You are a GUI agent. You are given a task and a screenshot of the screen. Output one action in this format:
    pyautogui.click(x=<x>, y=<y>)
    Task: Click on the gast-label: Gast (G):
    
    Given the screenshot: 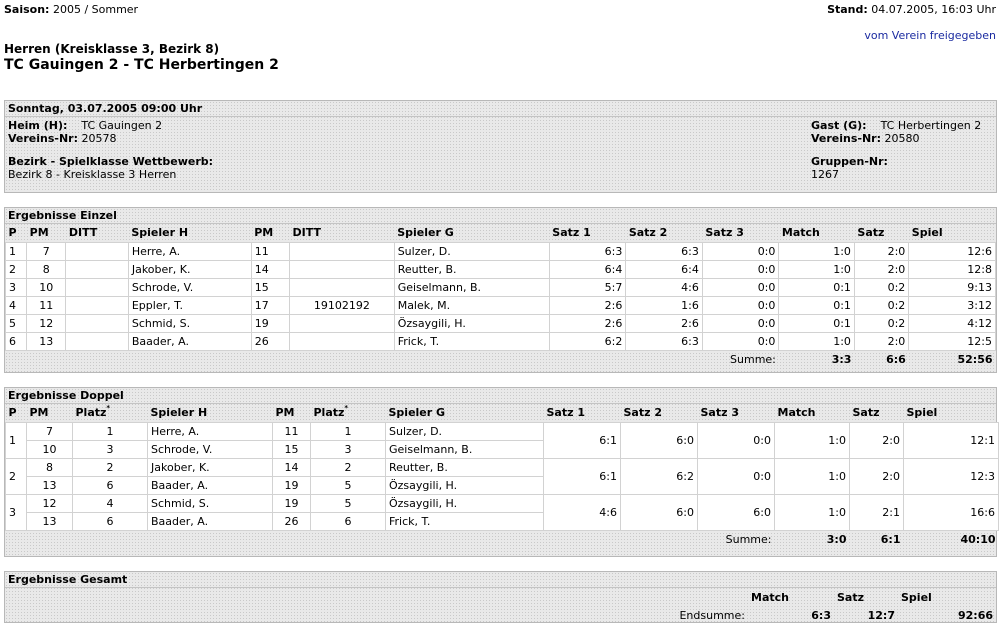 What is the action you would take?
    pyautogui.click(x=839, y=125)
    